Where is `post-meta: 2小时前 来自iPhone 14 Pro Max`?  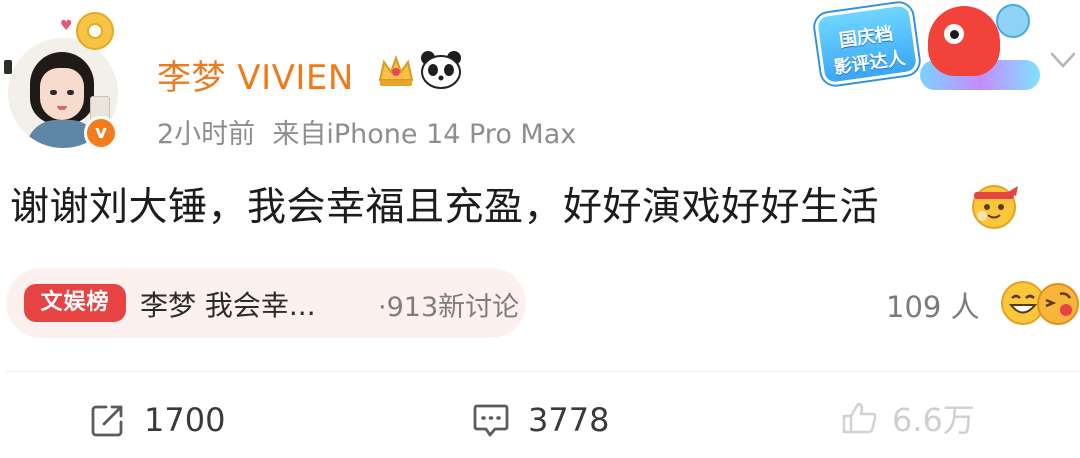
post-meta: 2小时前 来自iPhone 14 Pro Max is located at coordinates (367, 134).